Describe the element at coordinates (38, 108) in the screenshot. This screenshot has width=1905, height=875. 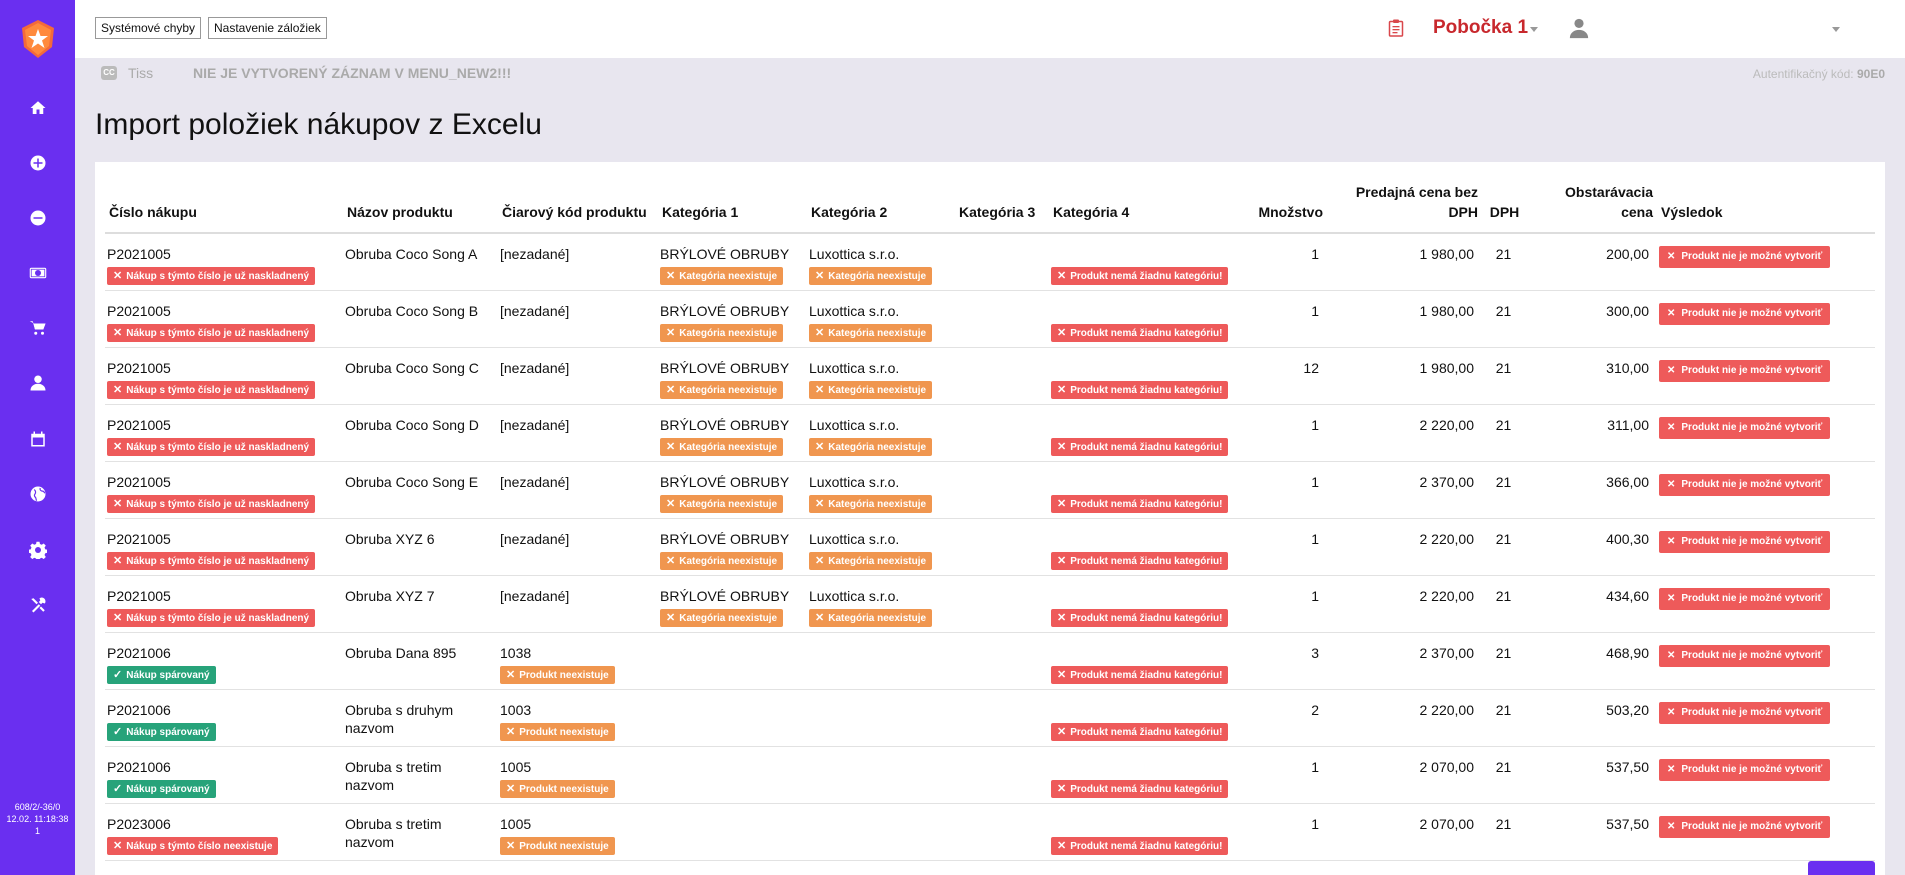
I see `home-icon` at that location.